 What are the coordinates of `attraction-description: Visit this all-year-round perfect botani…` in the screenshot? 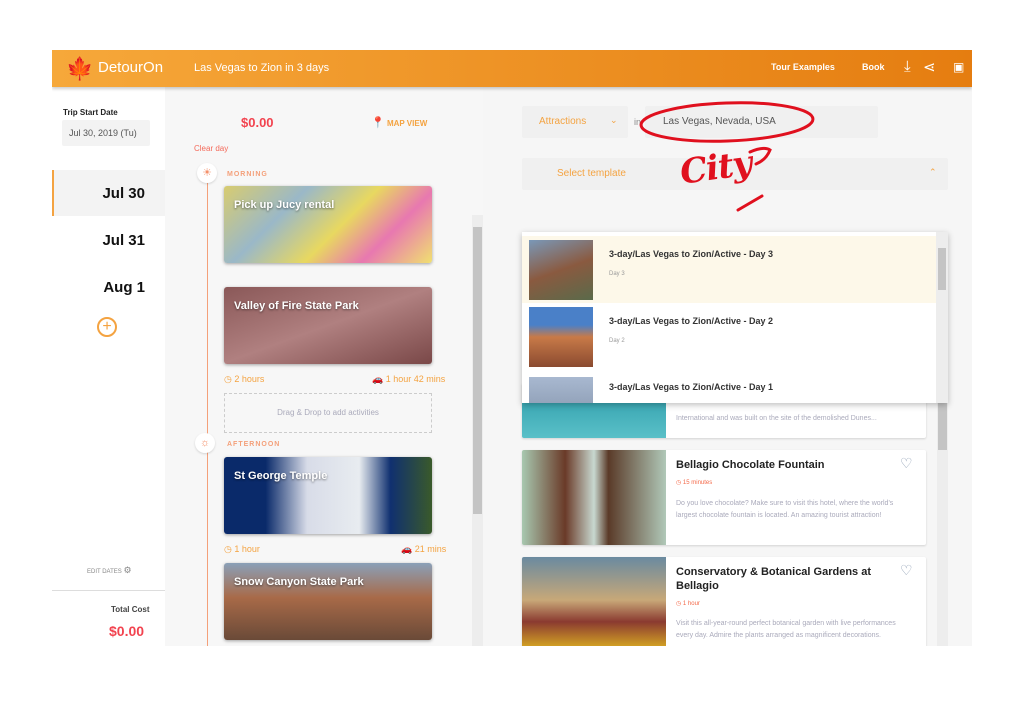 It's located at (786, 629).